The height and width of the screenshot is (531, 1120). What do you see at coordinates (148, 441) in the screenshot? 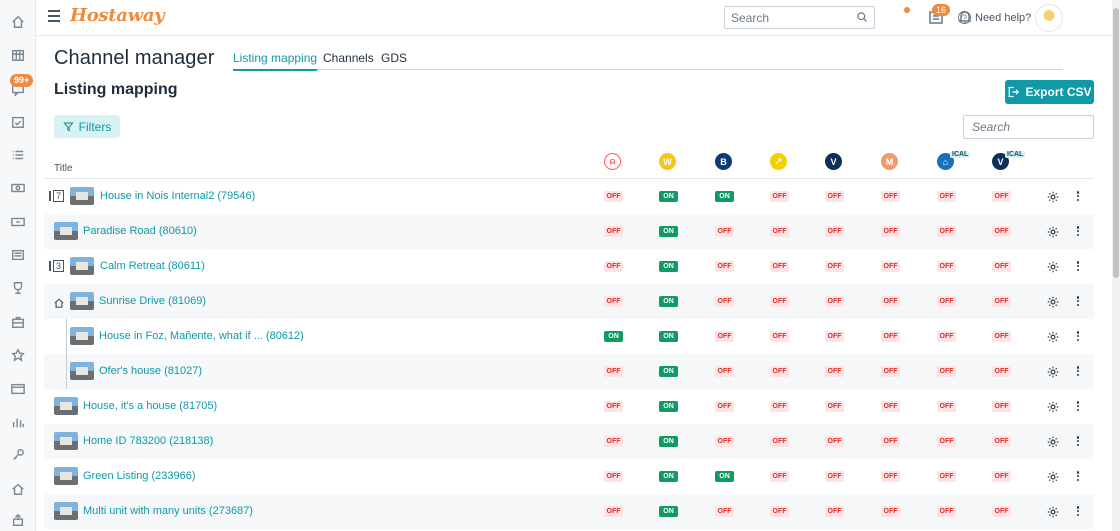
I see `listing-title-link: Home ID 783200 (218138)` at bounding box center [148, 441].